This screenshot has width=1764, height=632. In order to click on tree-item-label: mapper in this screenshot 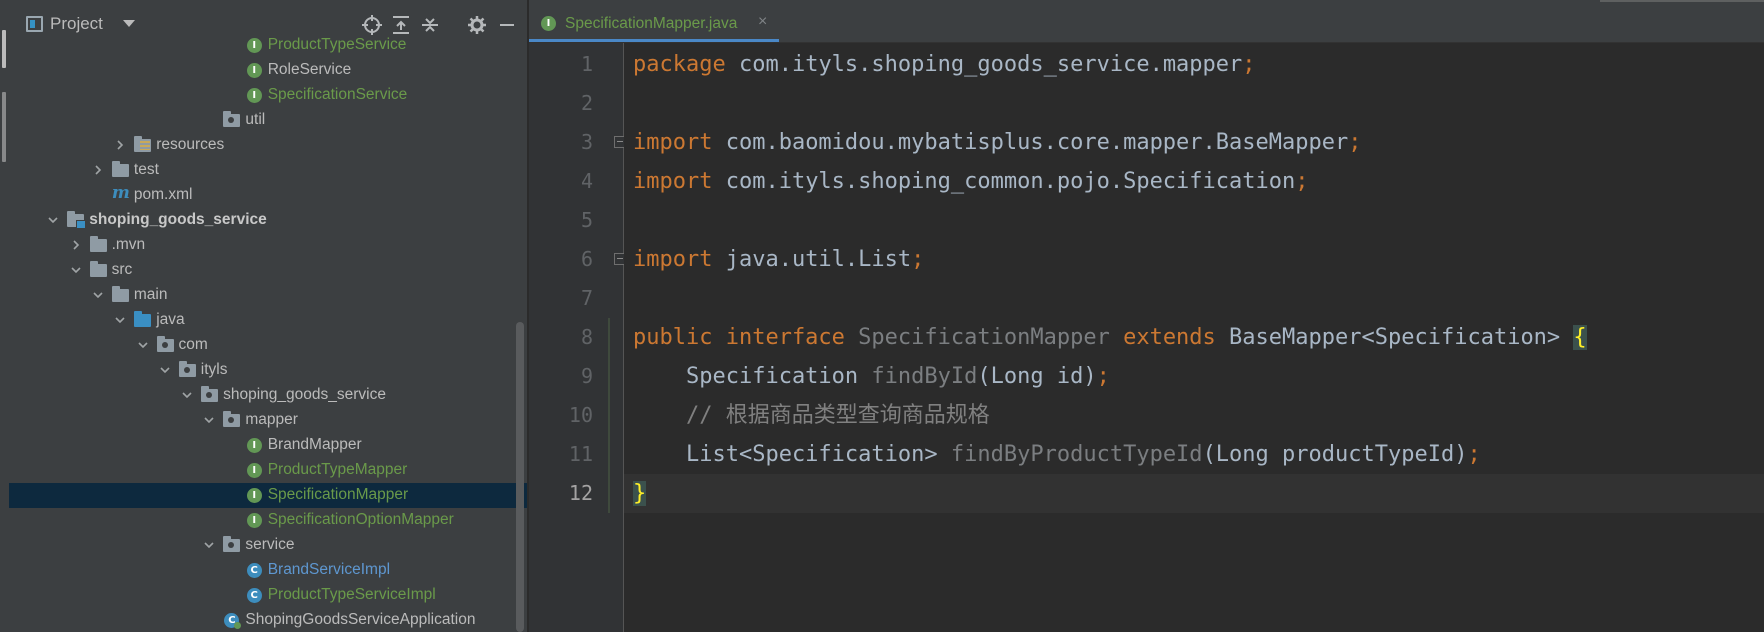, I will do `click(271, 419)`.